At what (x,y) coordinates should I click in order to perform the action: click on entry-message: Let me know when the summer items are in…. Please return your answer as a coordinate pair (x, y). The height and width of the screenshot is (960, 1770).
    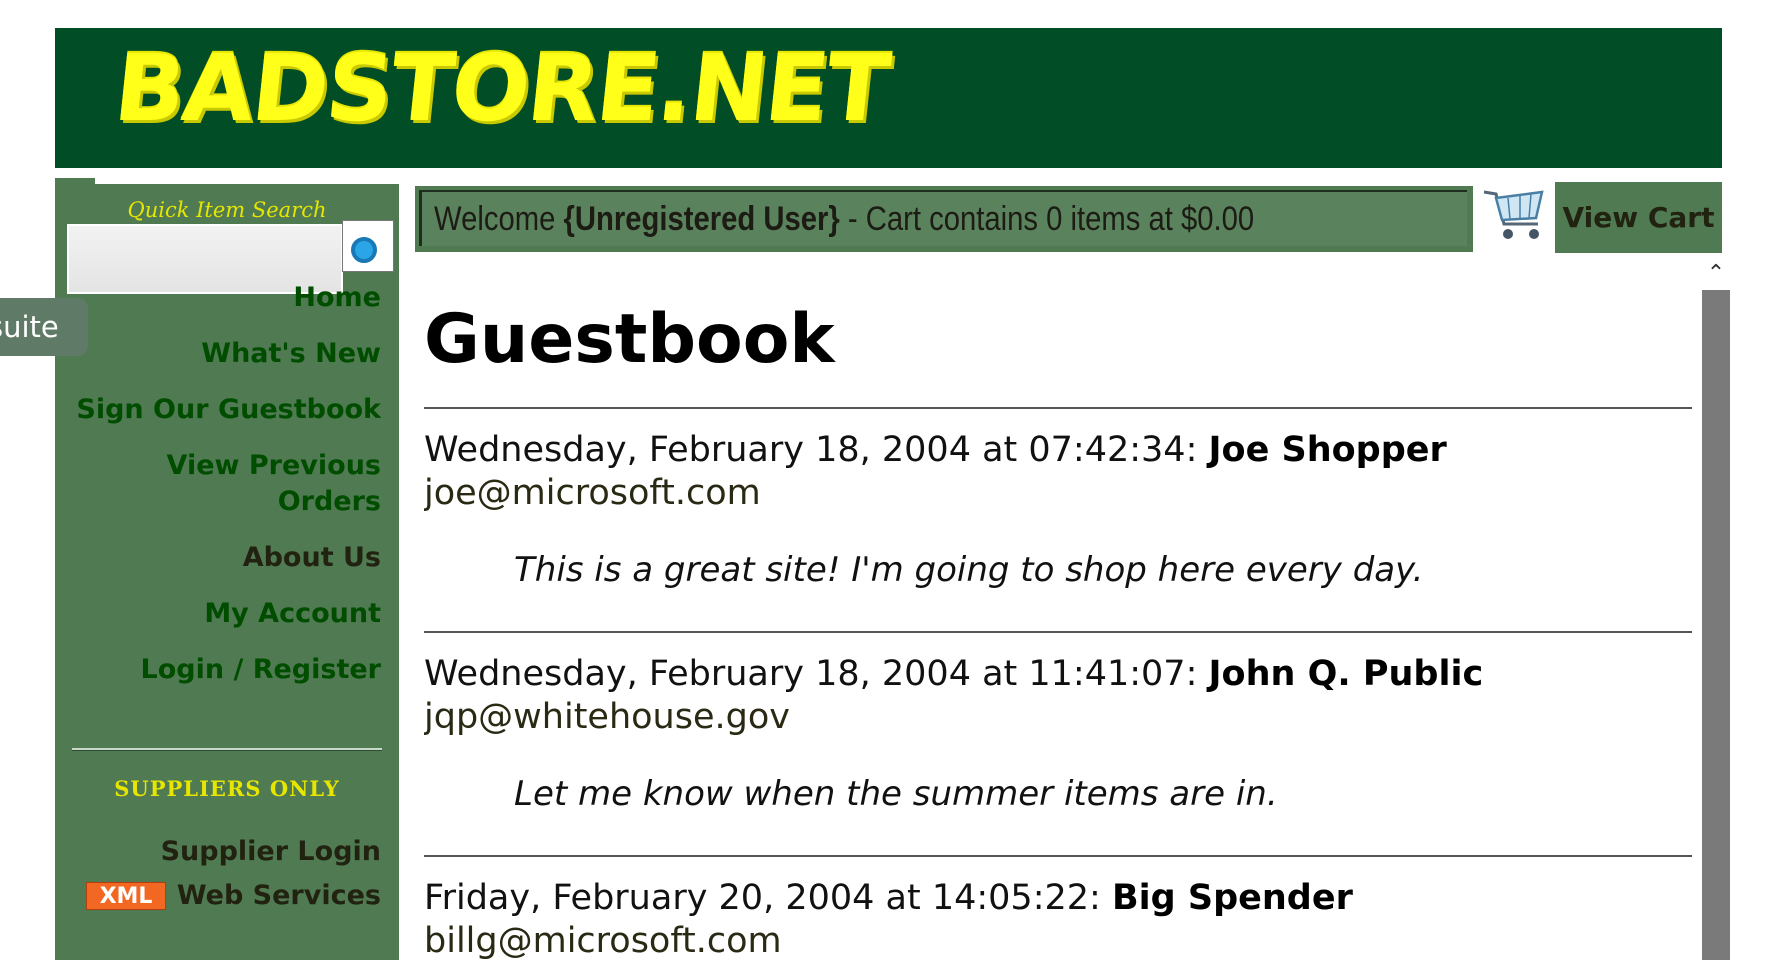
    Looking at the image, I should click on (896, 794).